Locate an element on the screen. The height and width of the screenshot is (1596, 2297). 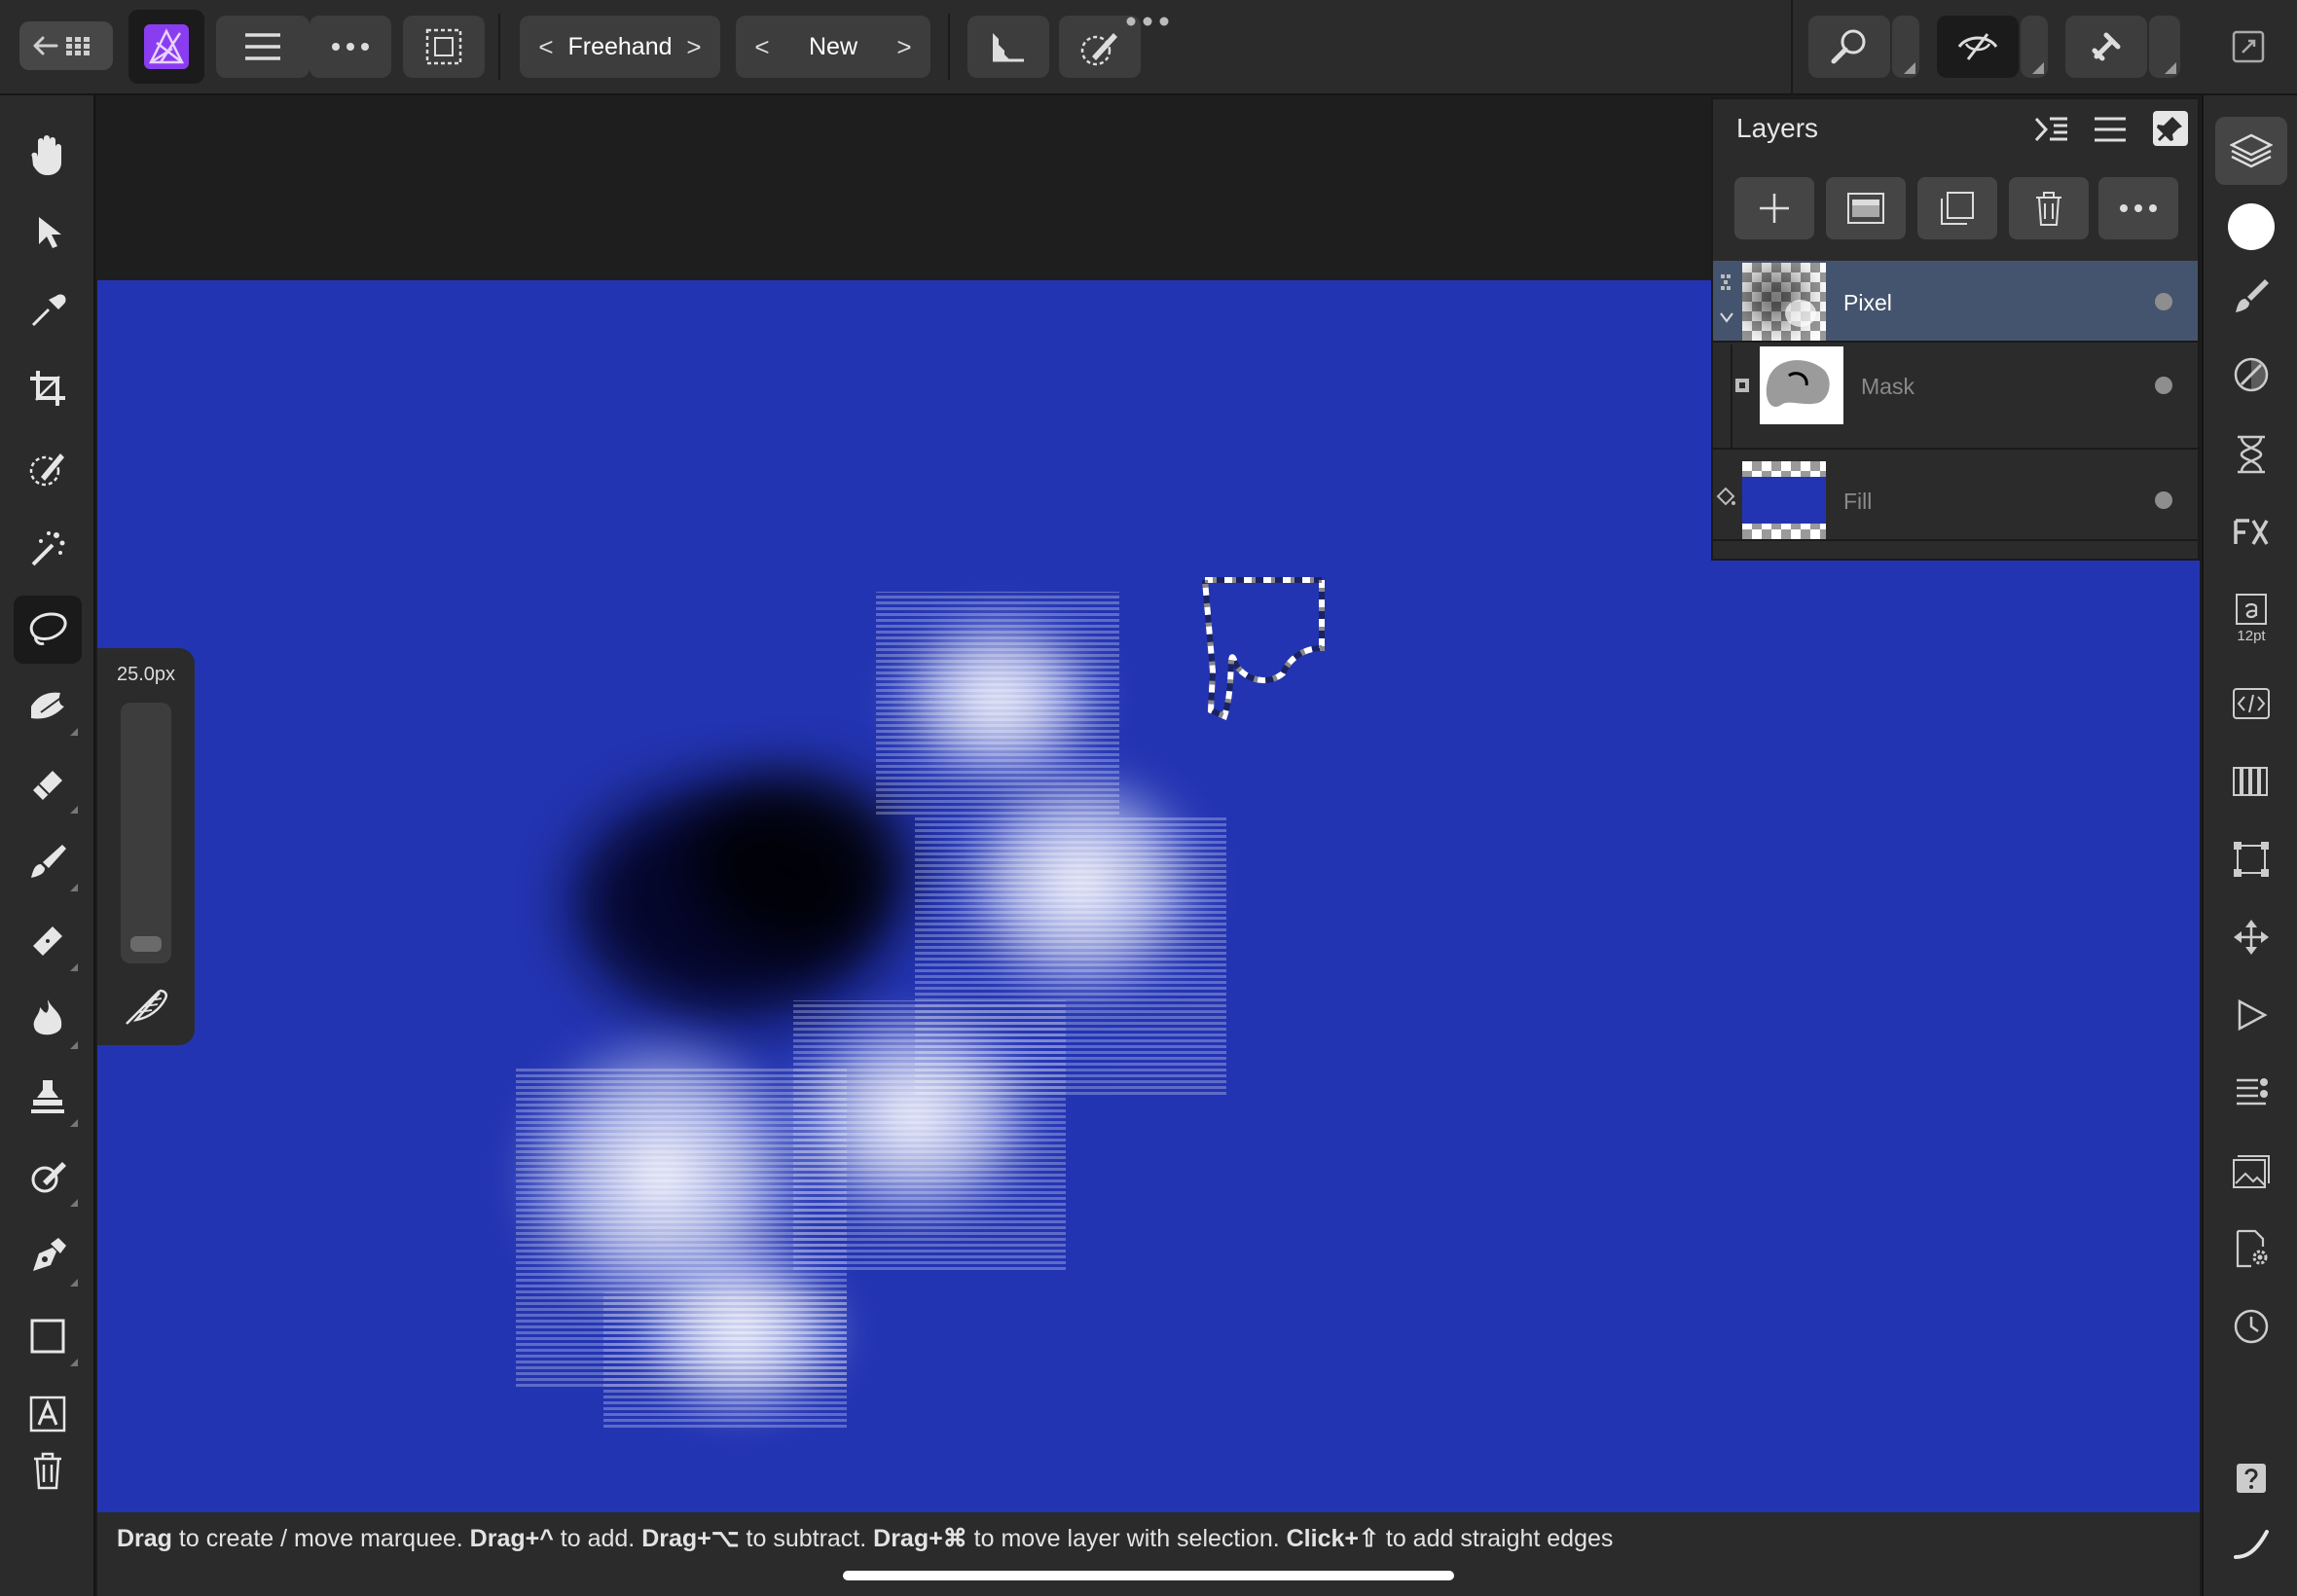
transform-studio-button is located at coordinates (2251, 859).